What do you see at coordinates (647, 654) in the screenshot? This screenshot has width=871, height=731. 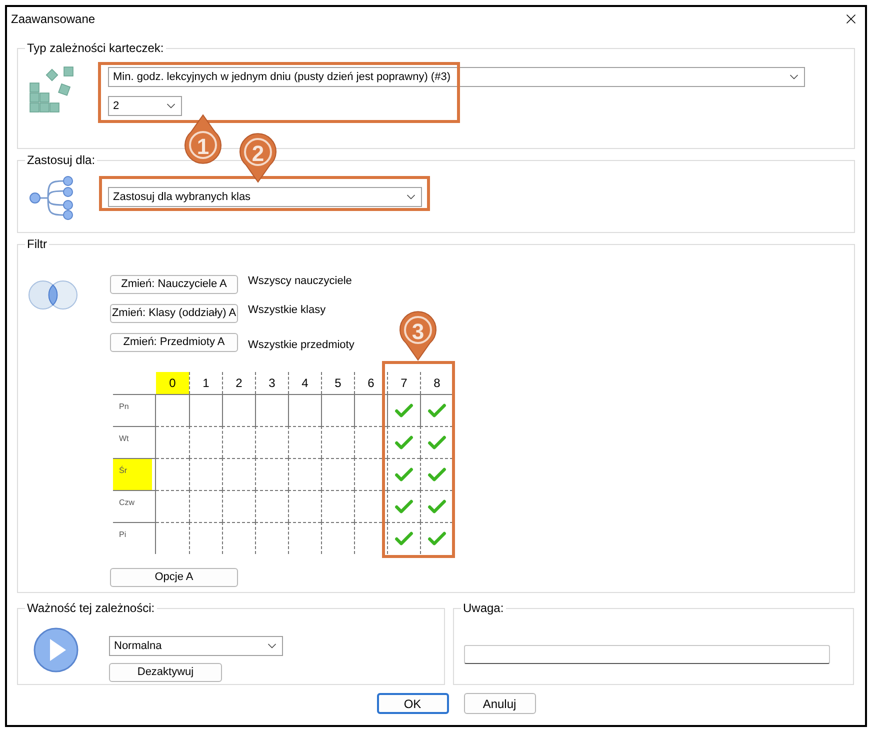 I see `note-field` at bounding box center [647, 654].